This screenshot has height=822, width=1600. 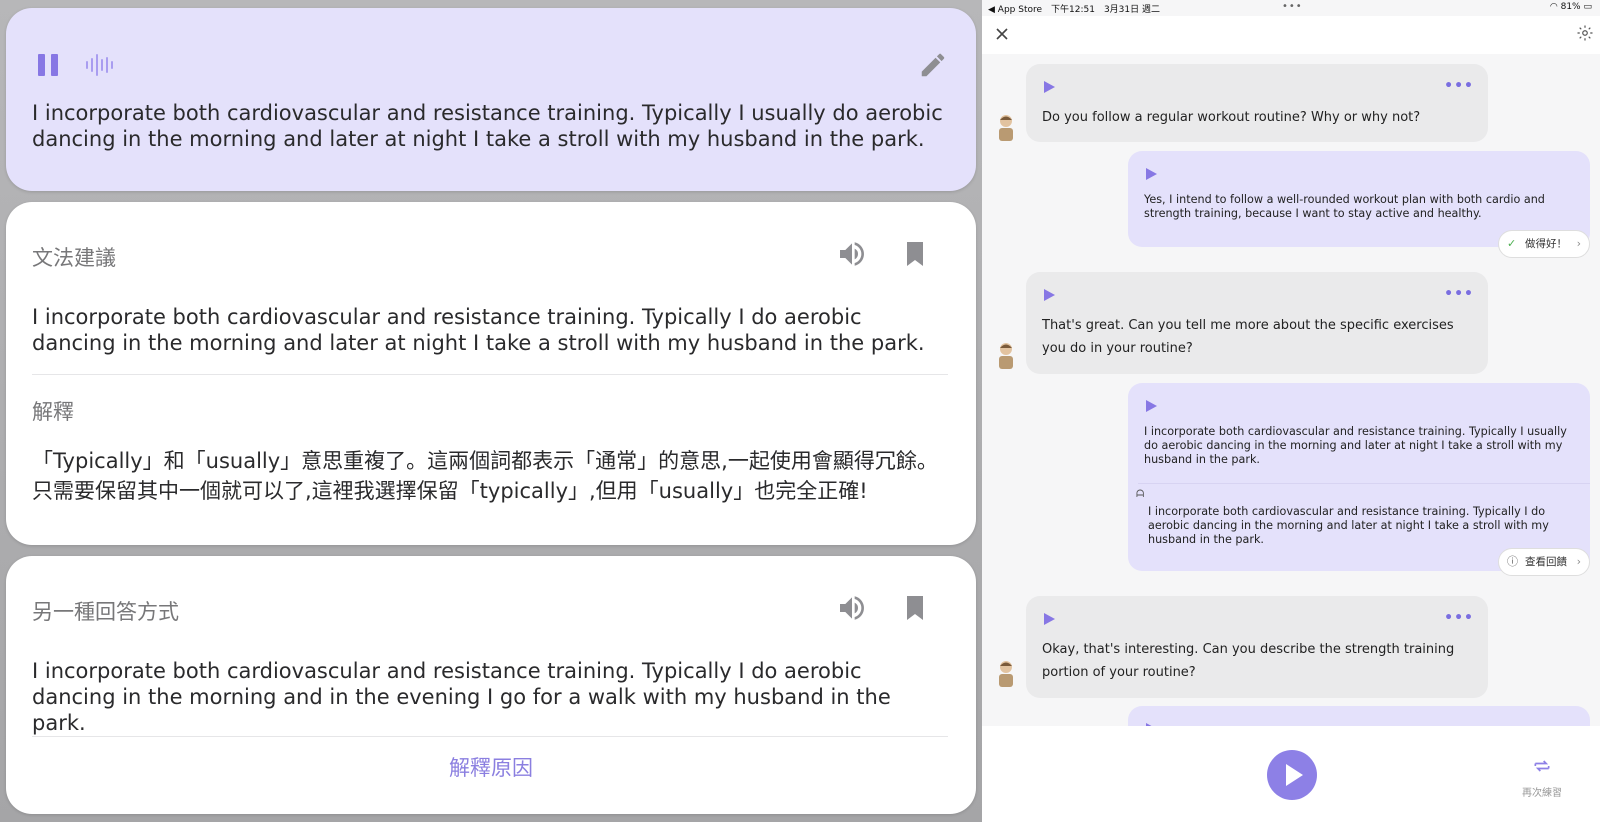 I want to click on battery-percent: 81%, so click(x=1570, y=7).